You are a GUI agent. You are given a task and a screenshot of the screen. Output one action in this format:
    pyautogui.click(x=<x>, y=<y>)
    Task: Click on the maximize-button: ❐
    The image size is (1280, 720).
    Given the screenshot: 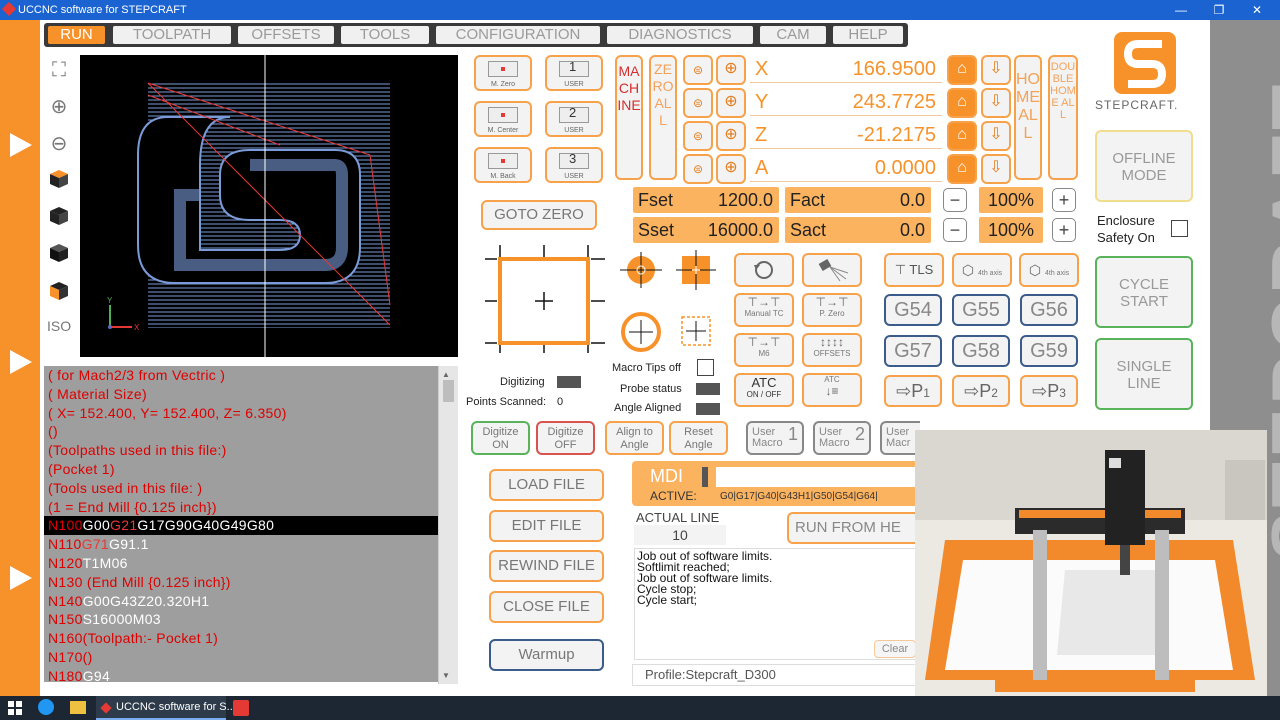 What is the action you would take?
    pyautogui.click(x=1219, y=10)
    